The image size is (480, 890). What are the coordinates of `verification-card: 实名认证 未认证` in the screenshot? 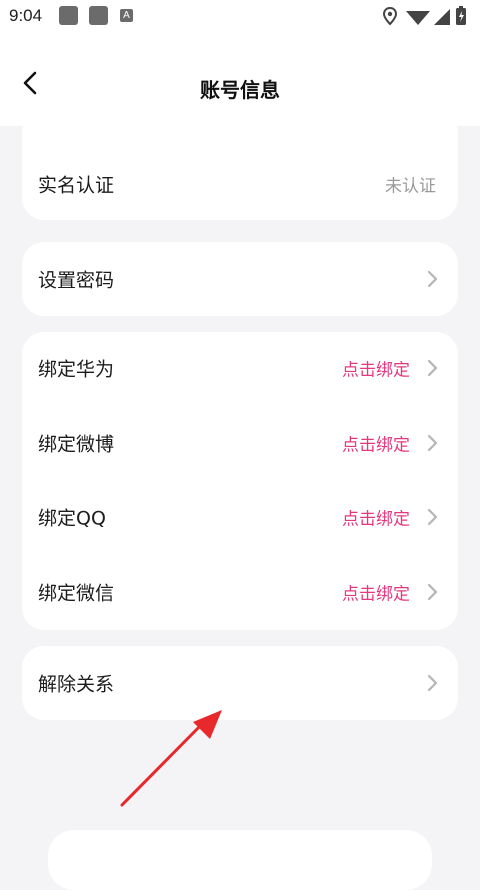 It's located at (240, 165).